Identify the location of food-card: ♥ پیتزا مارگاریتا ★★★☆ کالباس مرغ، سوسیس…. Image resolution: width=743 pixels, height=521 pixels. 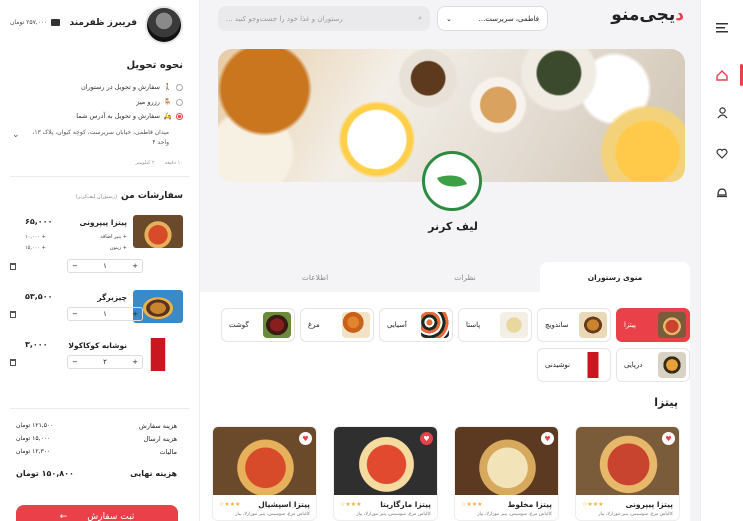
(385, 473).